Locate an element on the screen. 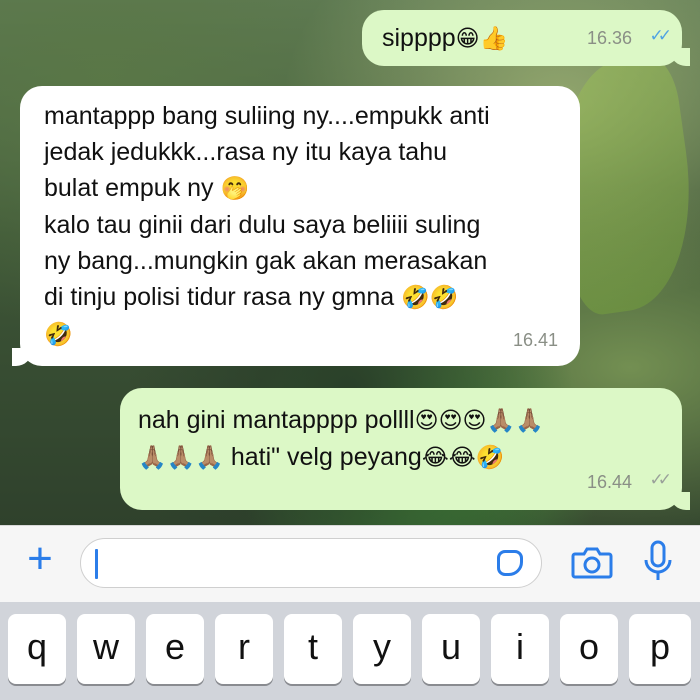 The width and height of the screenshot is (700, 700). message-line: di tinju polisi tidur rasa ny gmna is located at coordinates (219, 297).